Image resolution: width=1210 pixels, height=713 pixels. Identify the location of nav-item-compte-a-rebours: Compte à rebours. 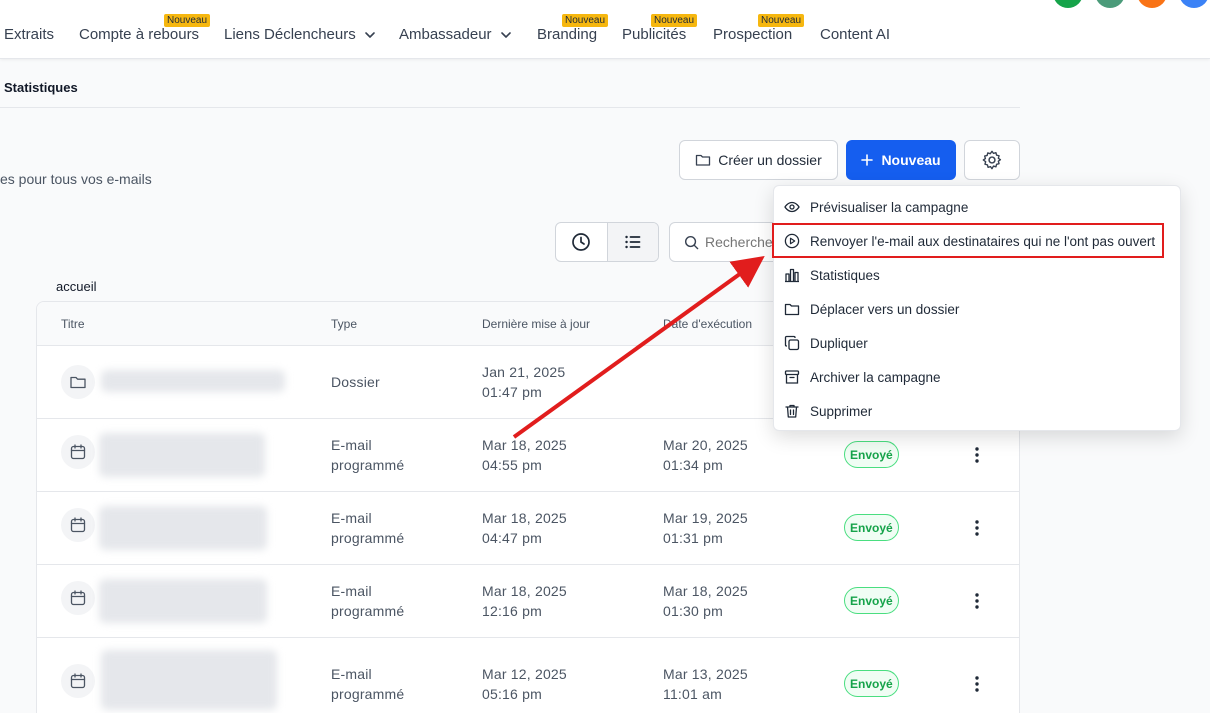
(139, 34).